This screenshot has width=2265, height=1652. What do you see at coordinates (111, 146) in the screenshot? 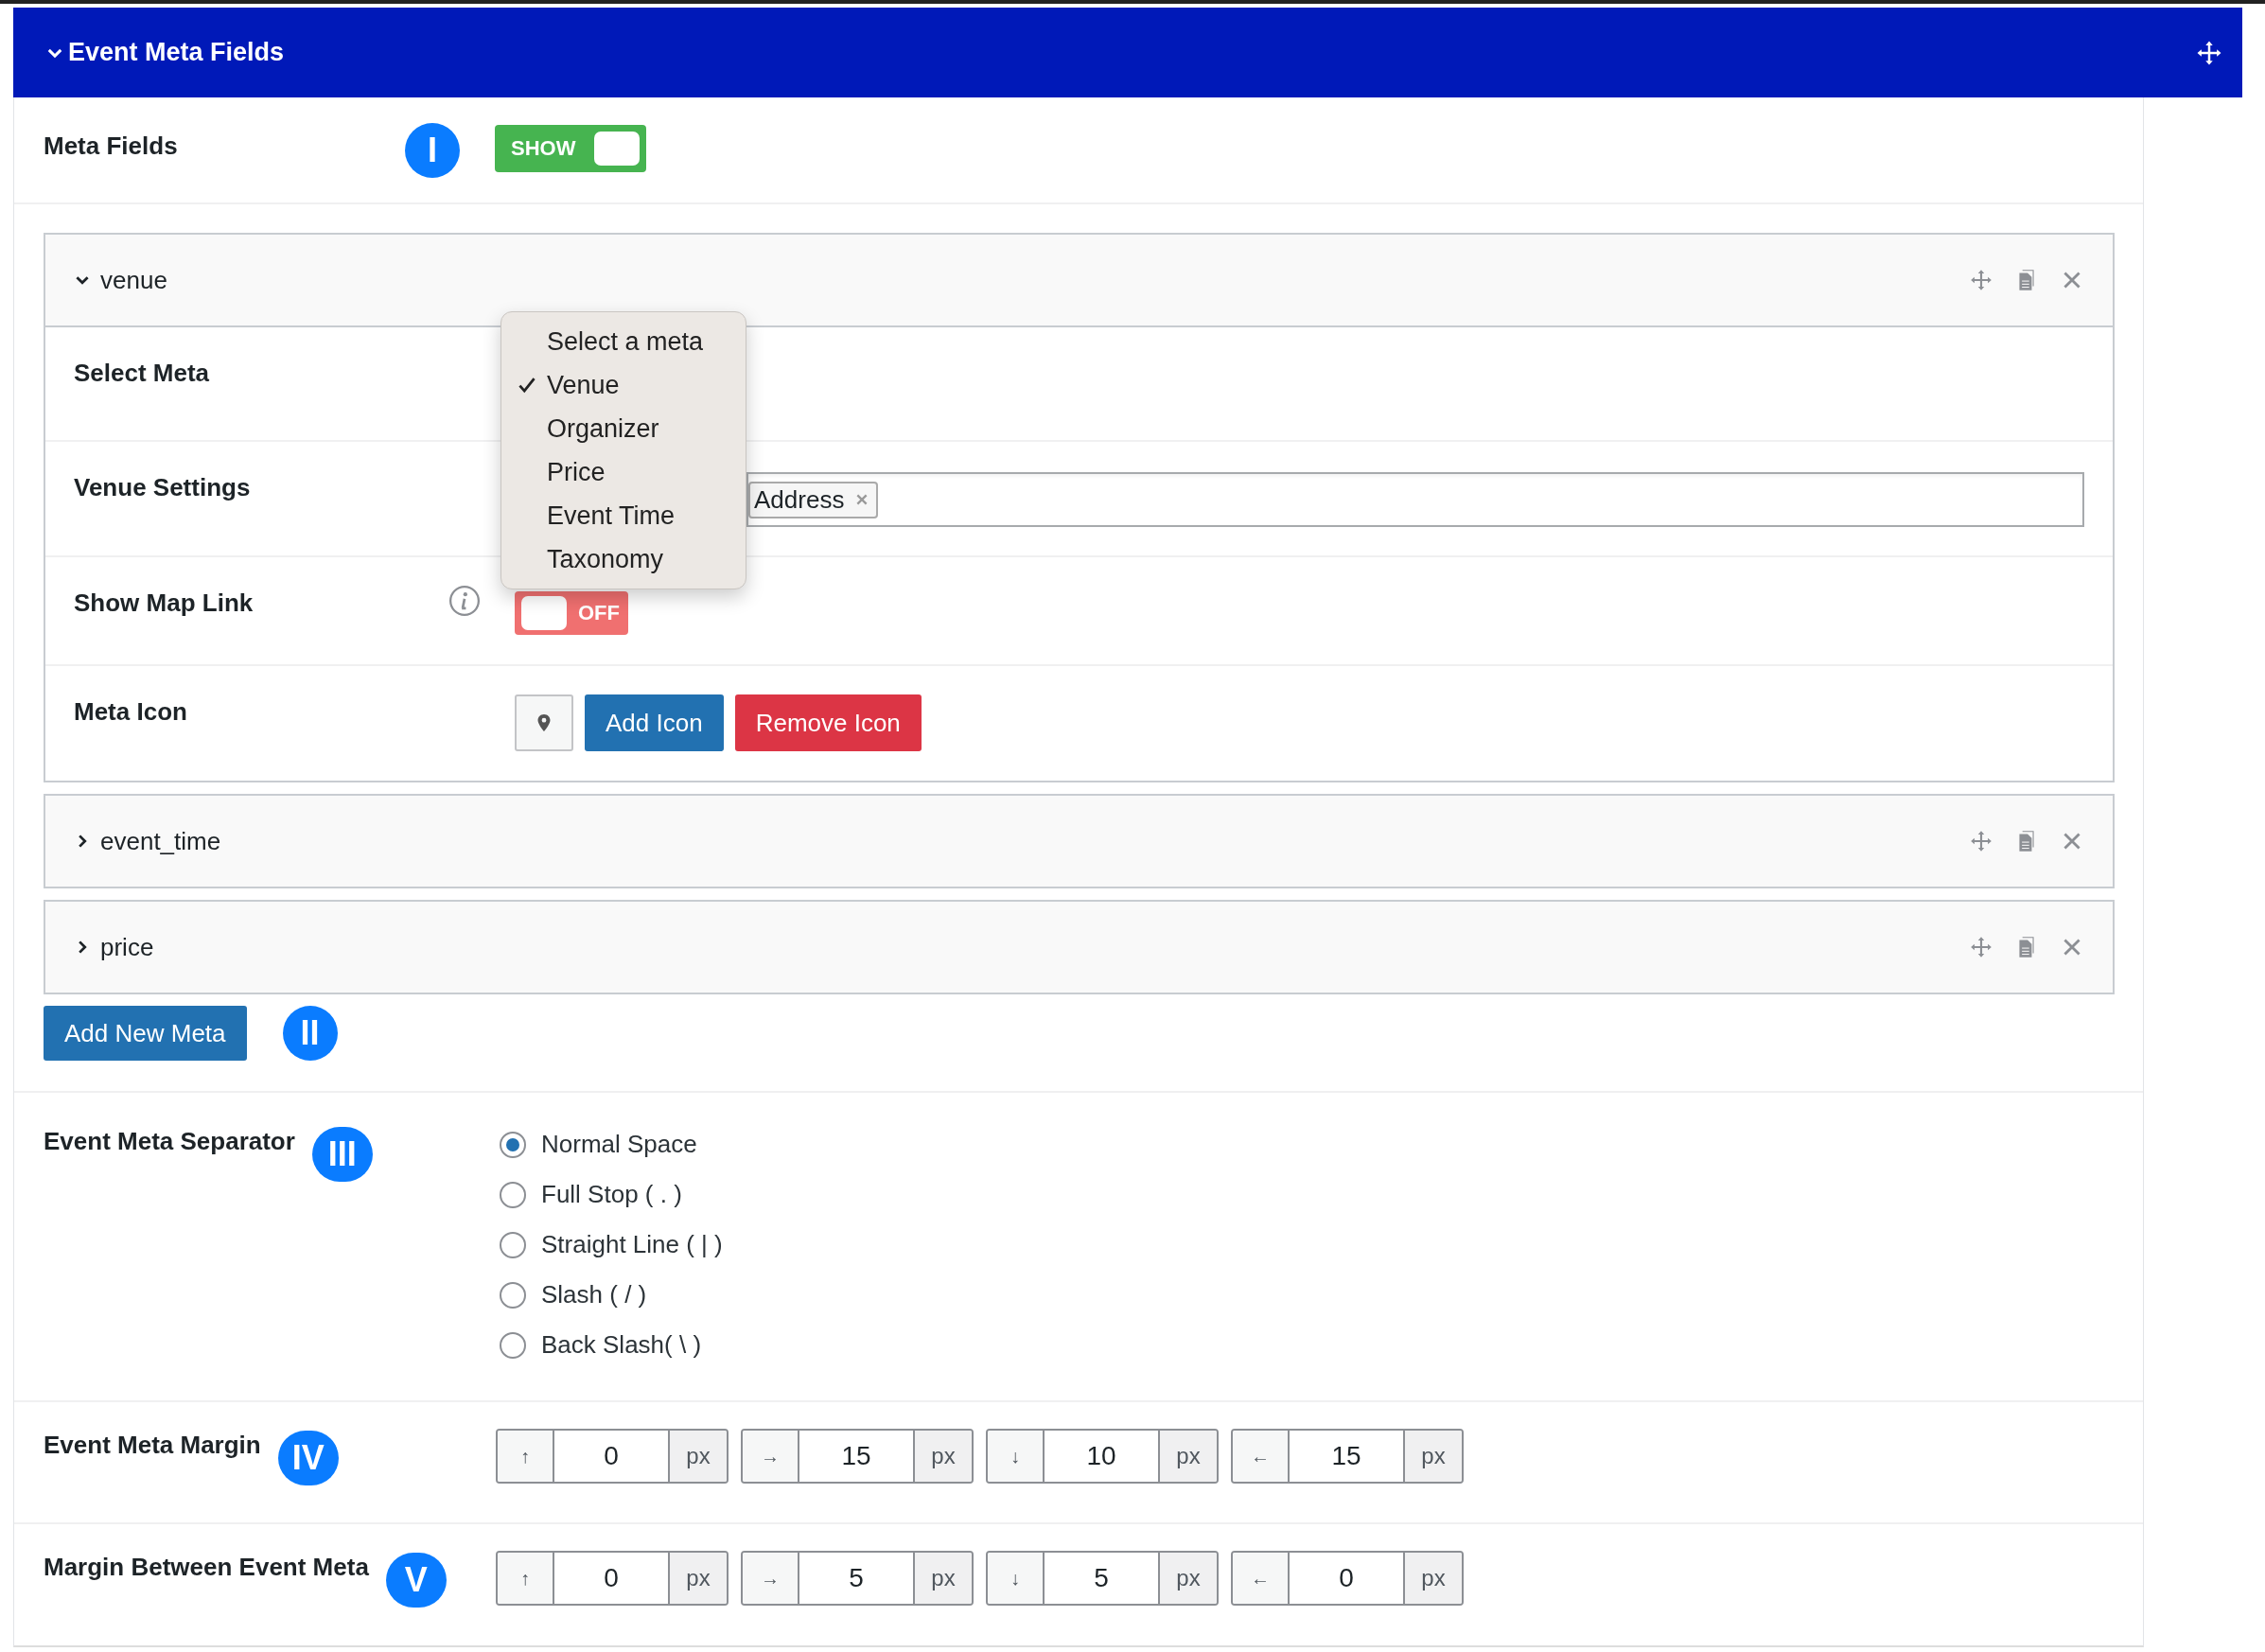
I see `field-label: Meta Fields` at bounding box center [111, 146].